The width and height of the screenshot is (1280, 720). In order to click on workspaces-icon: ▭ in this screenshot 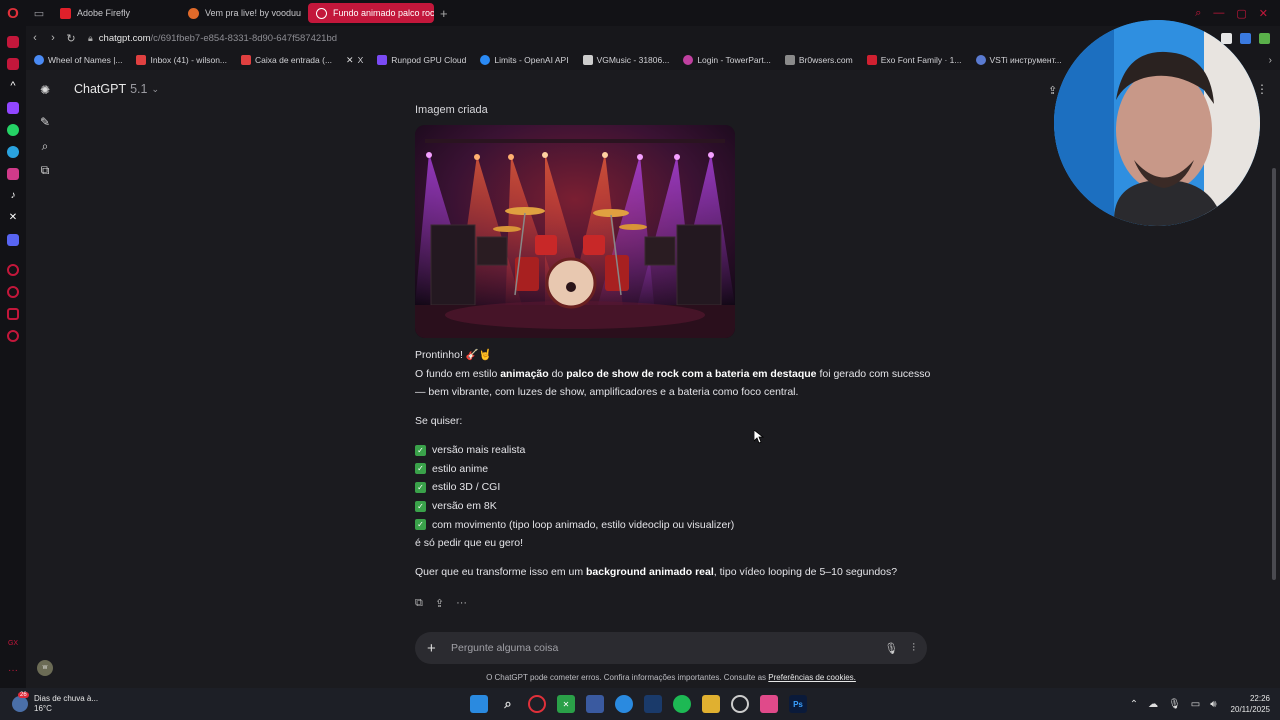, I will do `click(39, 13)`.